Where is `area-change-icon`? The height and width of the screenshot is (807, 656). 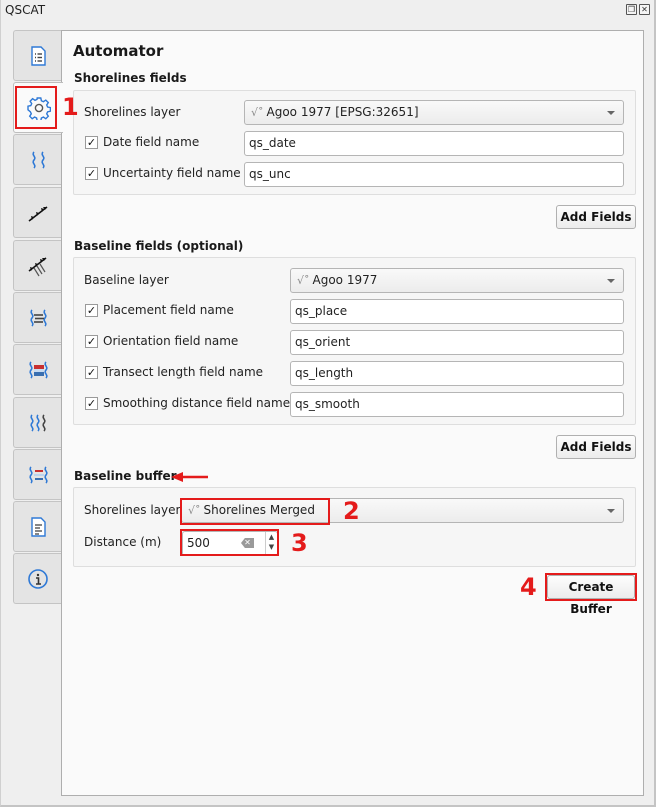 area-change-icon is located at coordinates (38, 369).